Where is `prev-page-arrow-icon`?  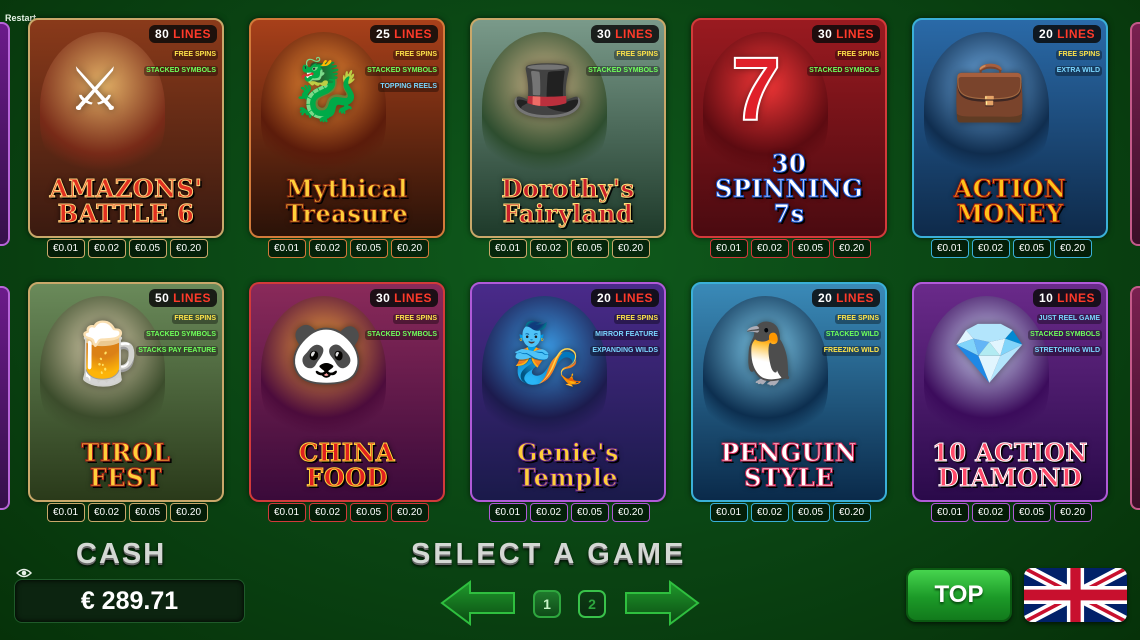
prev-page-arrow-icon is located at coordinates (478, 603).